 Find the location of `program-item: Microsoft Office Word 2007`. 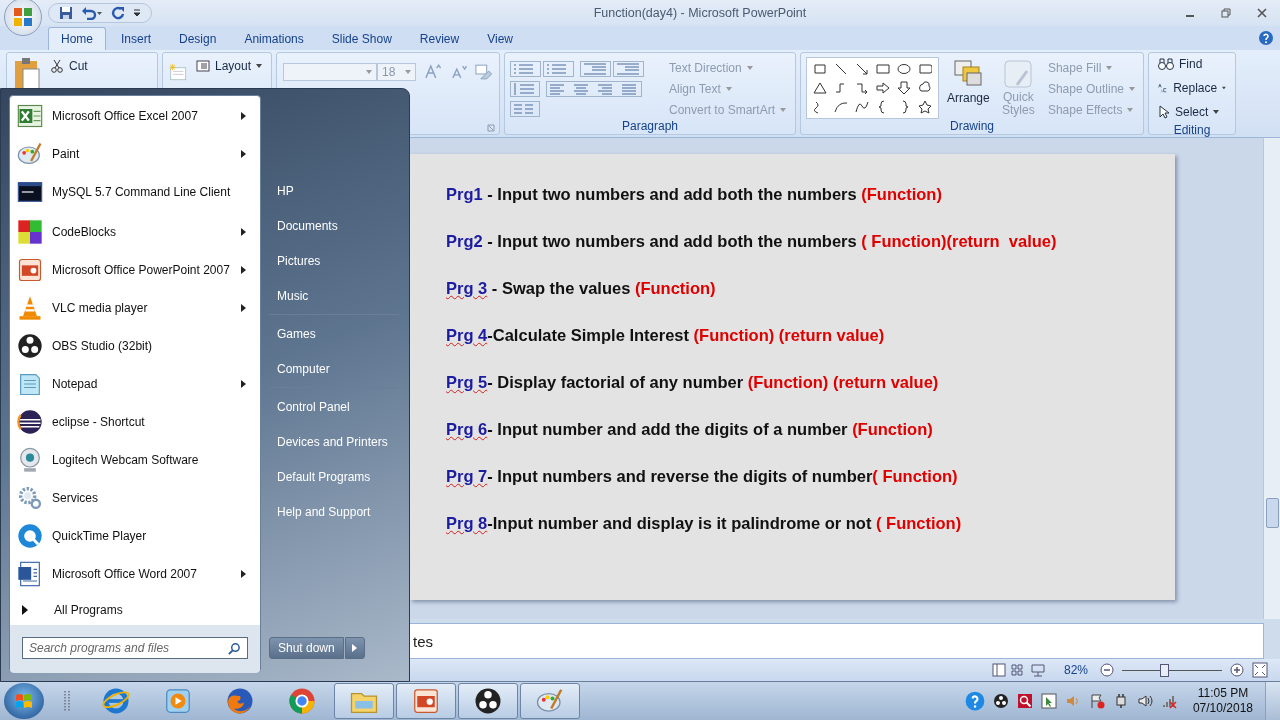

program-item: Microsoft Office Word 2007 is located at coordinates (135, 574).